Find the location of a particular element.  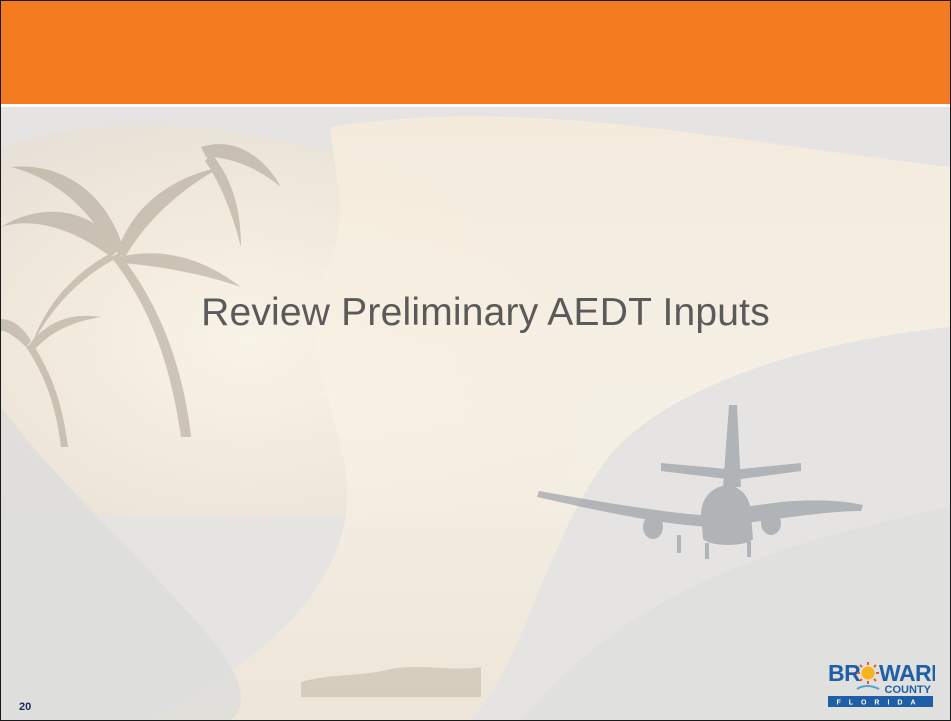

broward-logo-mark: BR WARD COUNTY FLORIDA is located at coordinates (888, 683).